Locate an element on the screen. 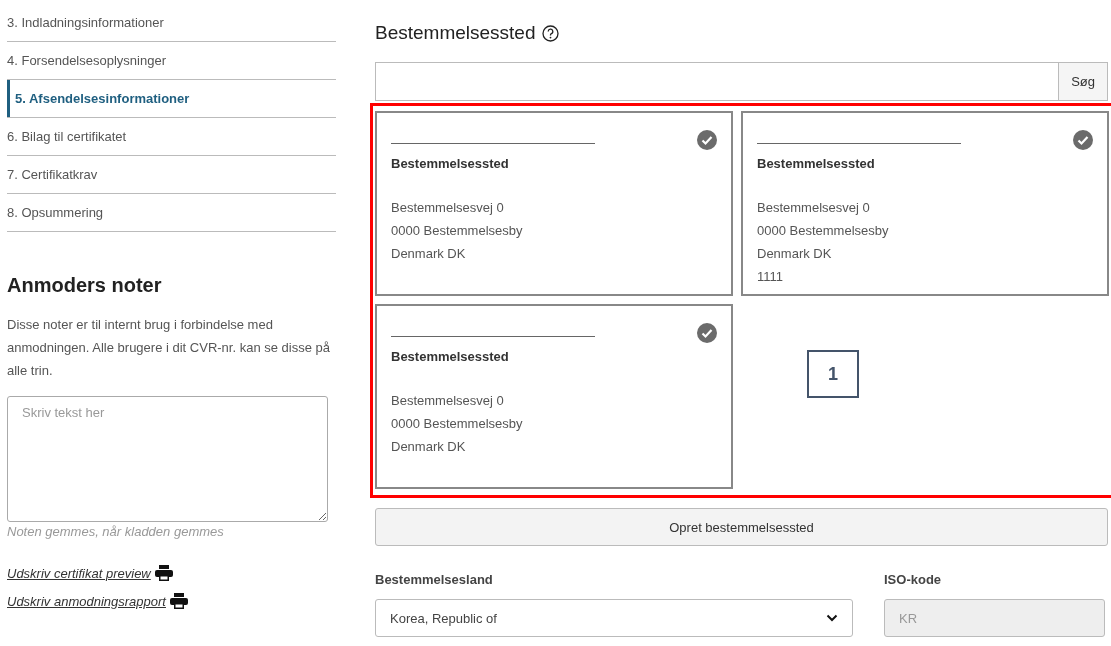  notes-description: Disse noter er til internt brug i forbindelse med anmodningen. Alle brugere i dit CVR-nr. kan se disse på alle trin. is located at coordinates (169, 348).